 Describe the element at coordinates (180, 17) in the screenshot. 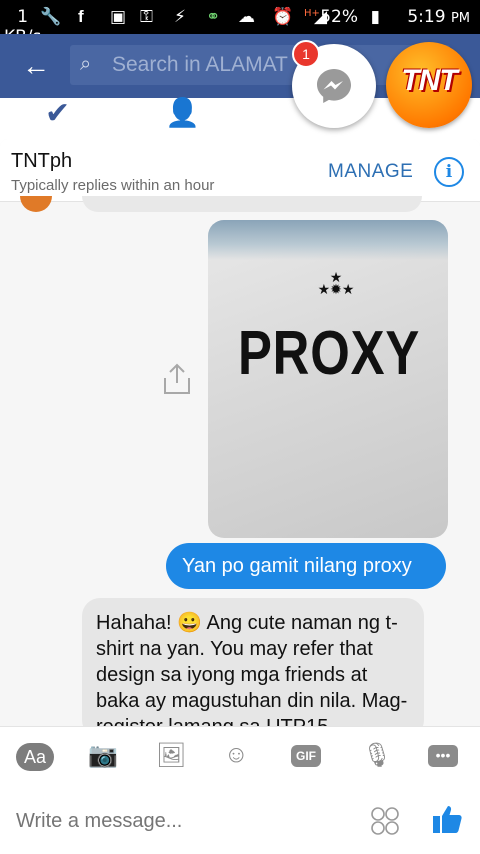

I see `usb-icon: ⚡` at that location.